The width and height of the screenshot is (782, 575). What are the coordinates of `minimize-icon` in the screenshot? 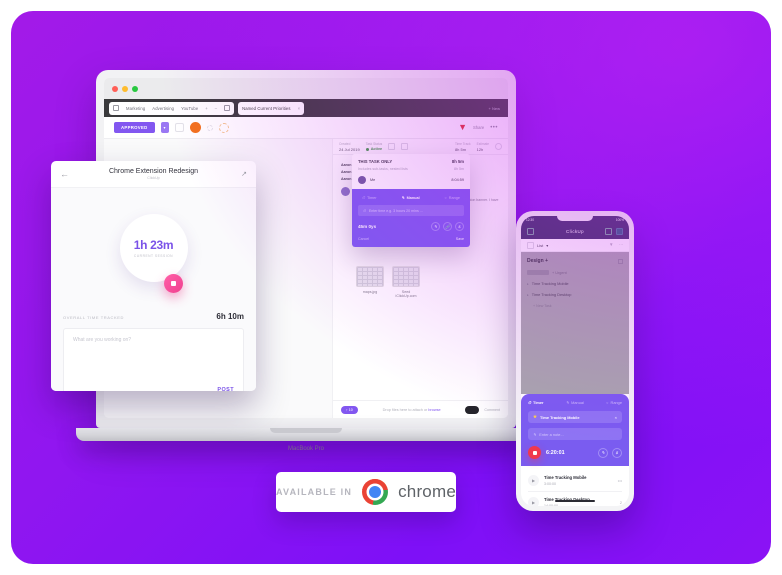 It's located at (125, 88).